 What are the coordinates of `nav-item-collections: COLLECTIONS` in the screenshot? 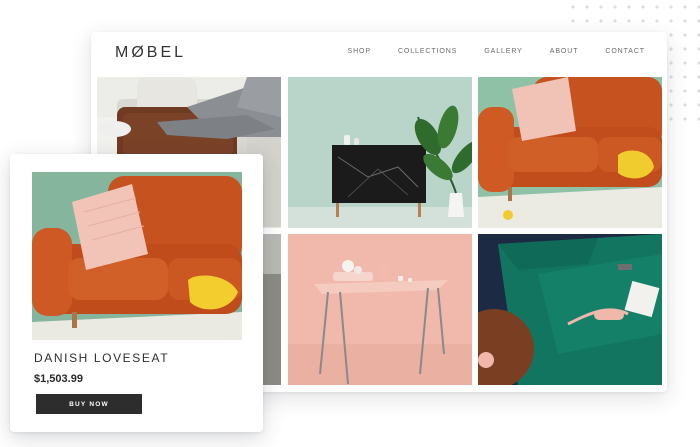 It's located at (427, 51).